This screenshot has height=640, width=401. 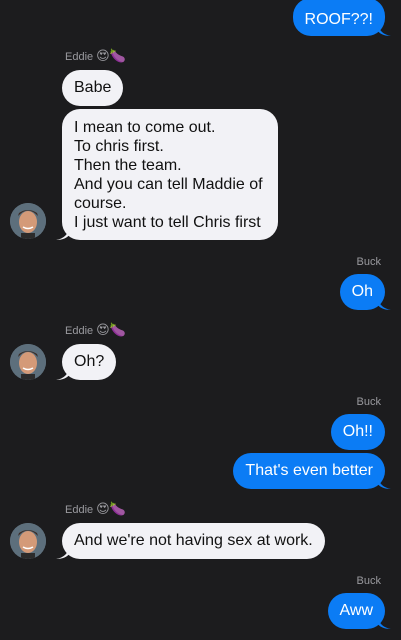 What do you see at coordinates (167, 222) in the screenshot?
I see `message-line: I just want to tell Chris first` at bounding box center [167, 222].